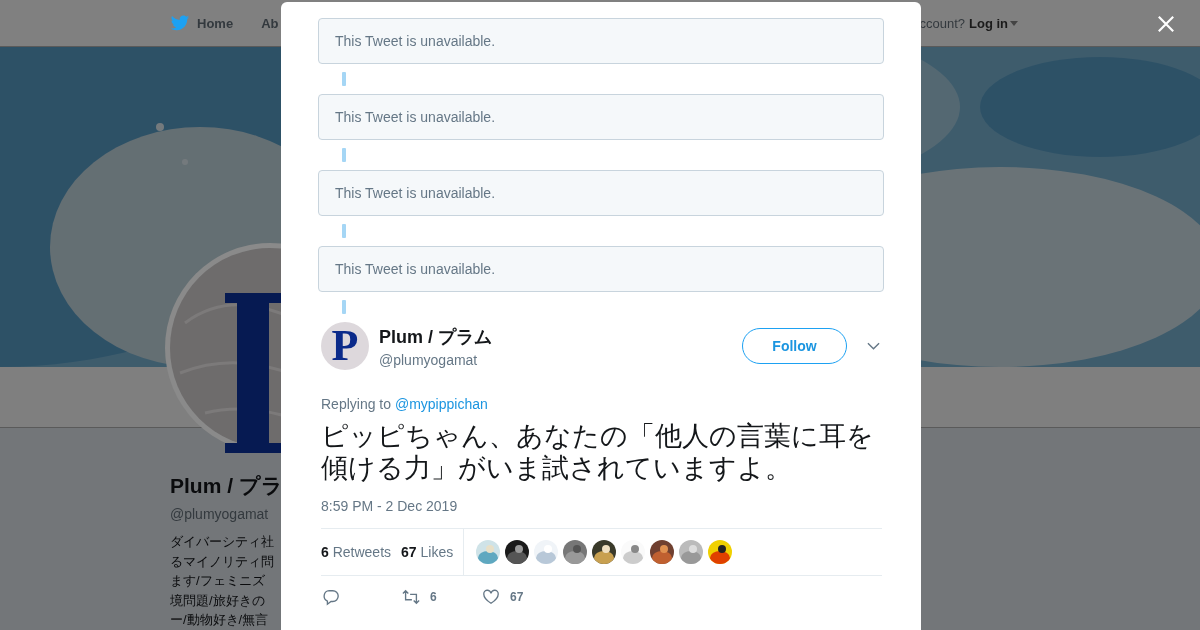 The width and height of the screenshot is (1200, 630). Describe the element at coordinates (215, 23) in the screenshot. I see `nav-link: Home` at that location.